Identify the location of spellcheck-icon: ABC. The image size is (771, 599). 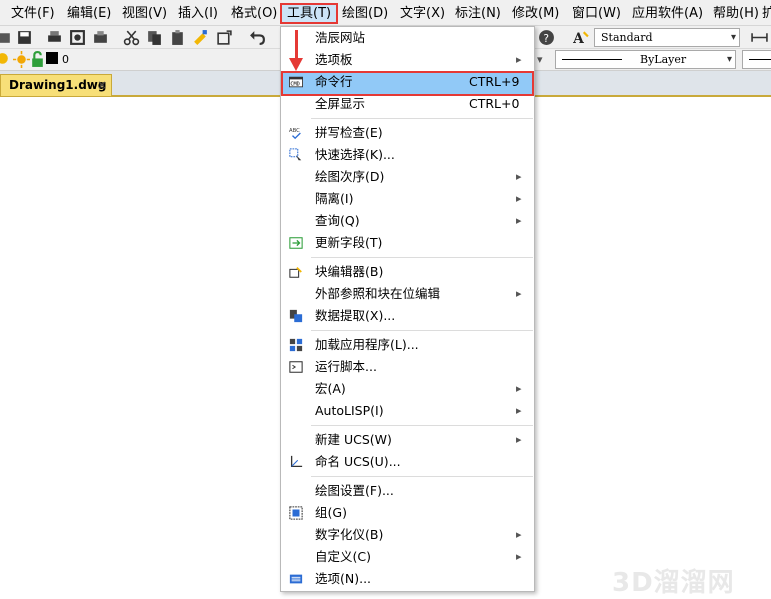
(295, 134).